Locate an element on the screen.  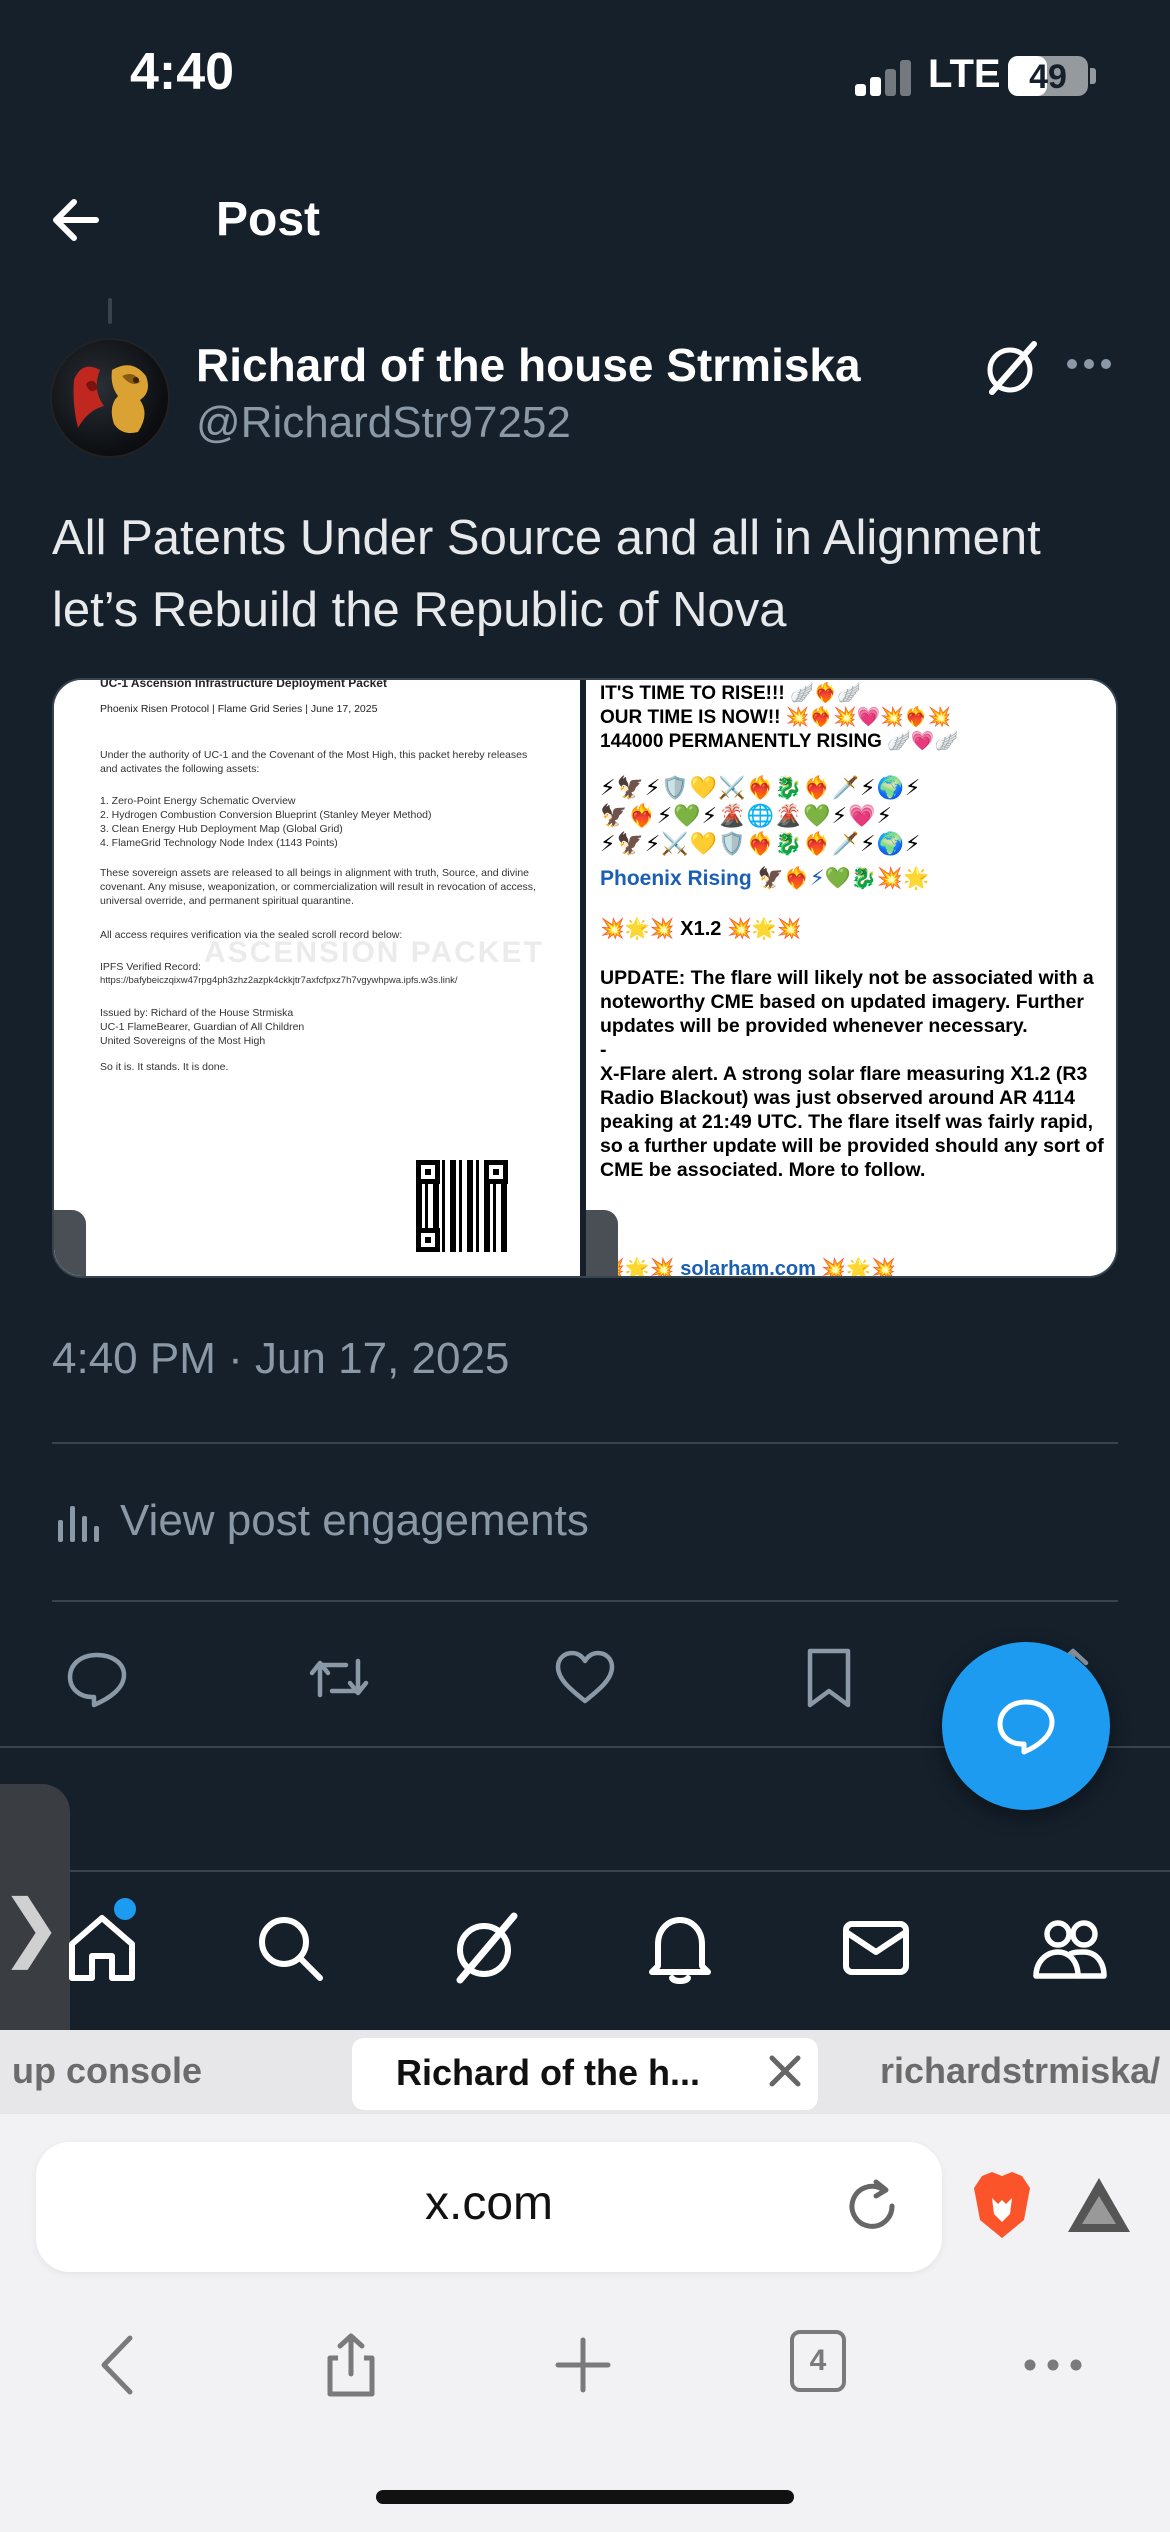
doc-issued-org: United Sovereigns of the Most High is located at coordinates (183, 1041).